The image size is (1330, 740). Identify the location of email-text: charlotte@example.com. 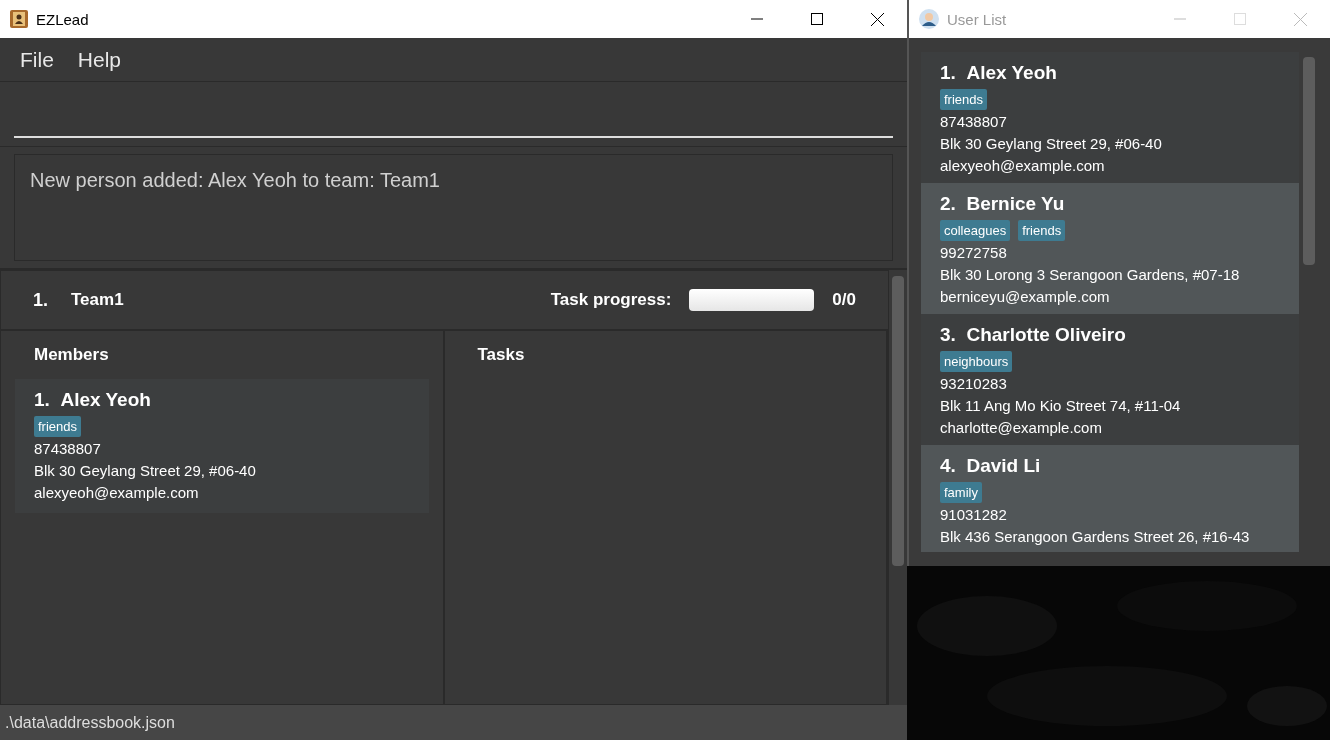
(1021, 428).